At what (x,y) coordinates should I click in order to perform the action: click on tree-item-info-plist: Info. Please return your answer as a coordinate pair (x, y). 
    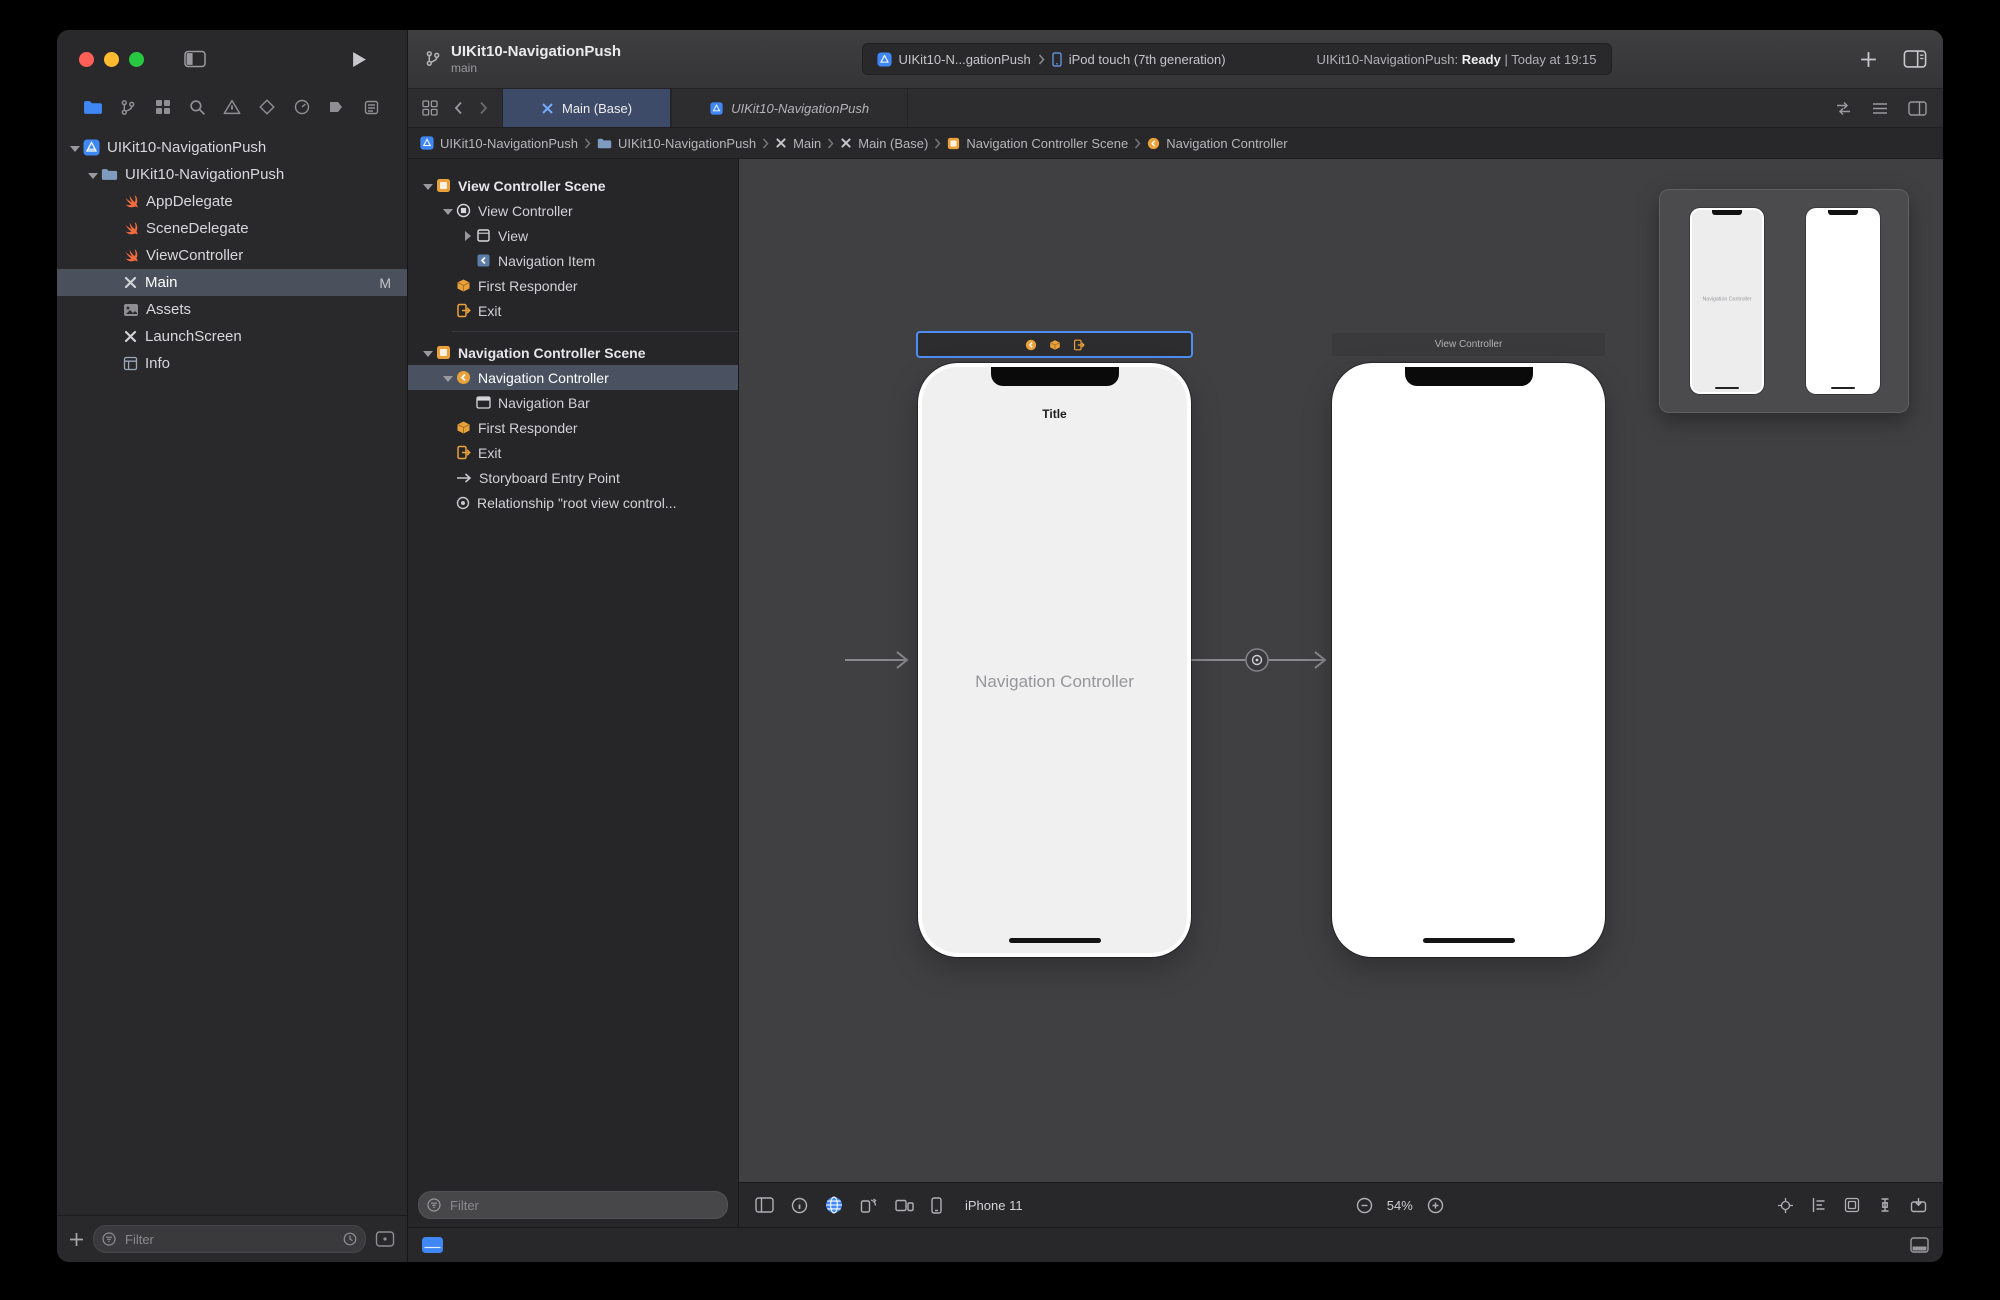
    Looking at the image, I should click on (232, 363).